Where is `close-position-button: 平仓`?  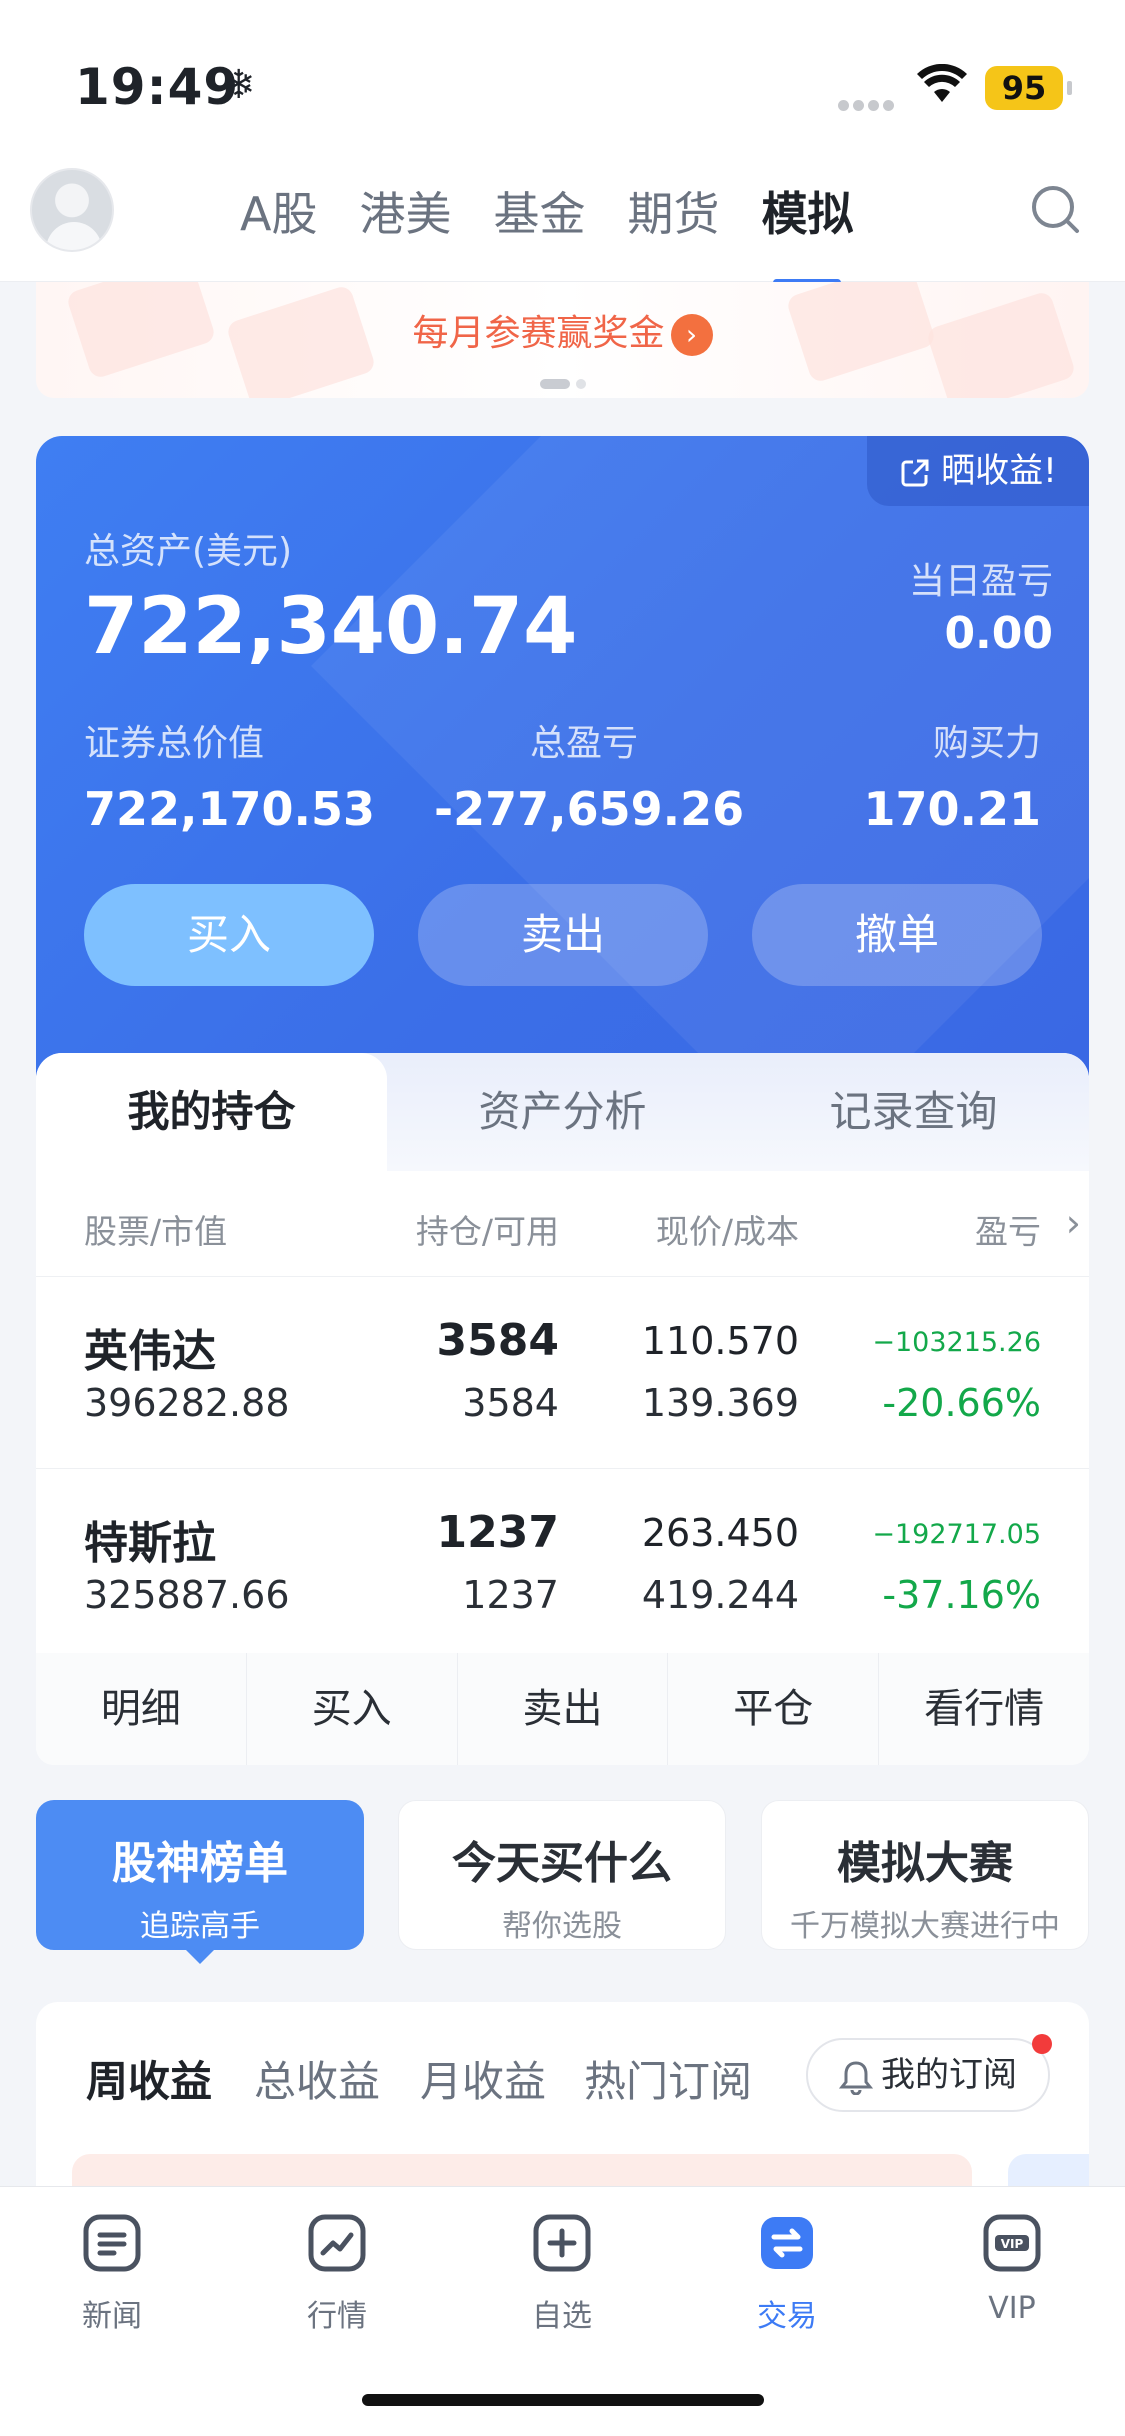 close-position-button: 平仓 is located at coordinates (774, 1709).